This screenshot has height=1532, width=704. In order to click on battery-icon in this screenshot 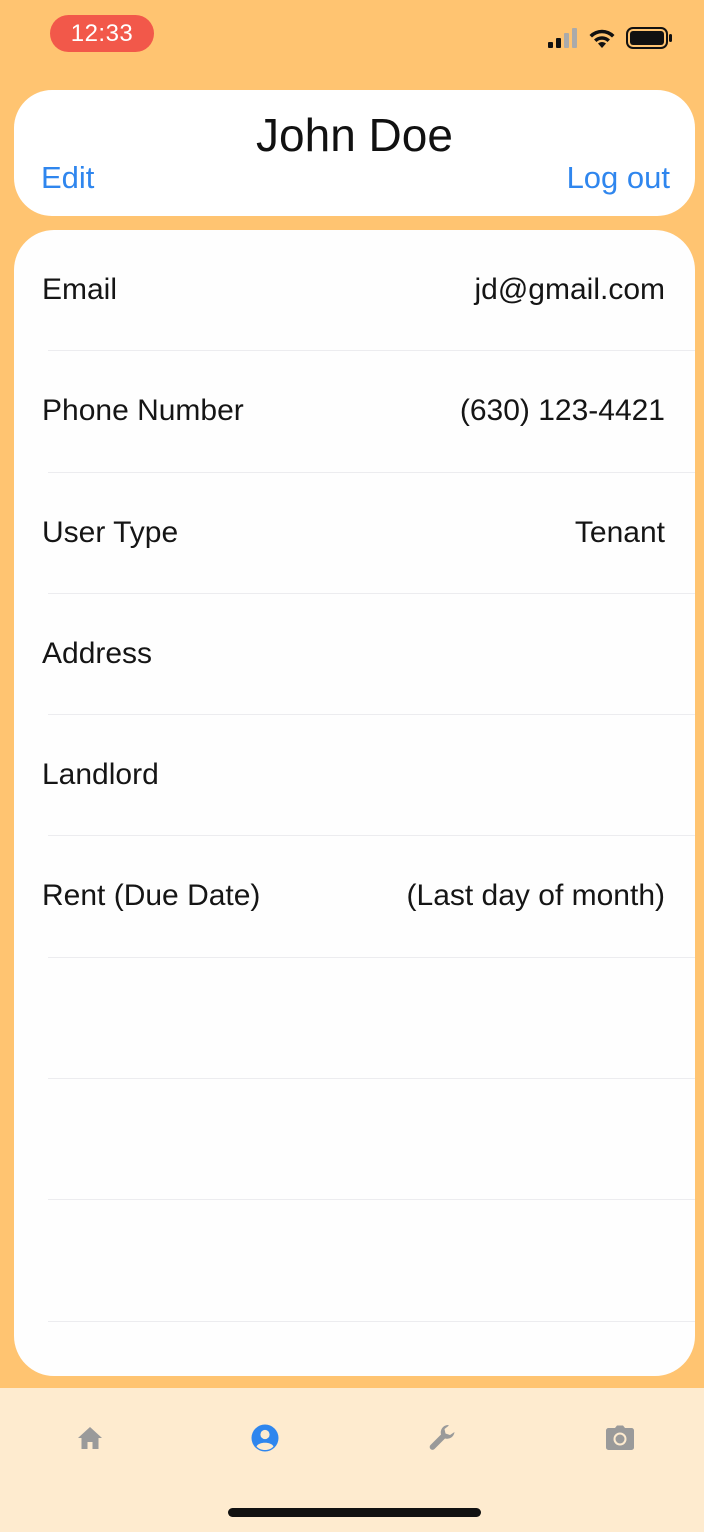, I will do `click(649, 38)`.